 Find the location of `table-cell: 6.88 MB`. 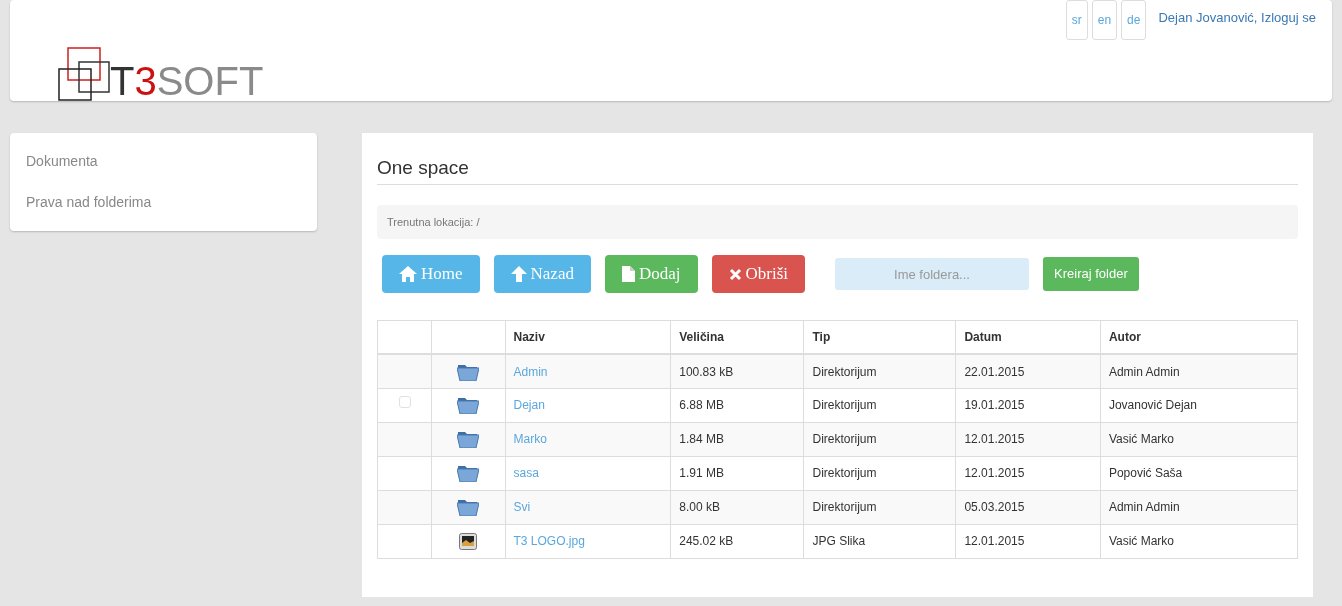

table-cell: 6.88 MB is located at coordinates (737, 405).